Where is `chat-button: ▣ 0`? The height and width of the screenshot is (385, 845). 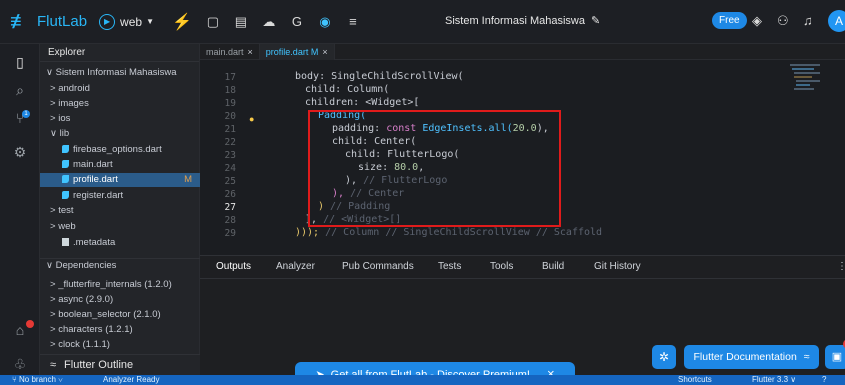 chat-button: ▣ 0 is located at coordinates (835, 354).